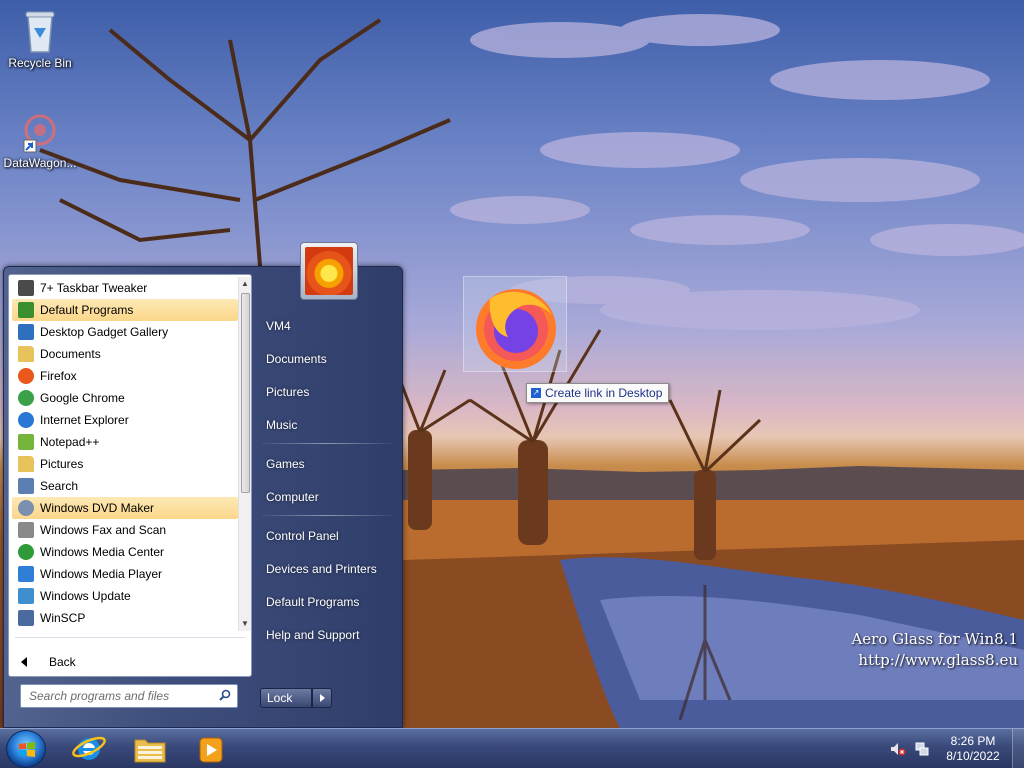 The image size is (1024, 768). What do you see at coordinates (39, 133) in the screenshot?
I see `datawagon-shortcut-icon` at bounding box center [39, 133].